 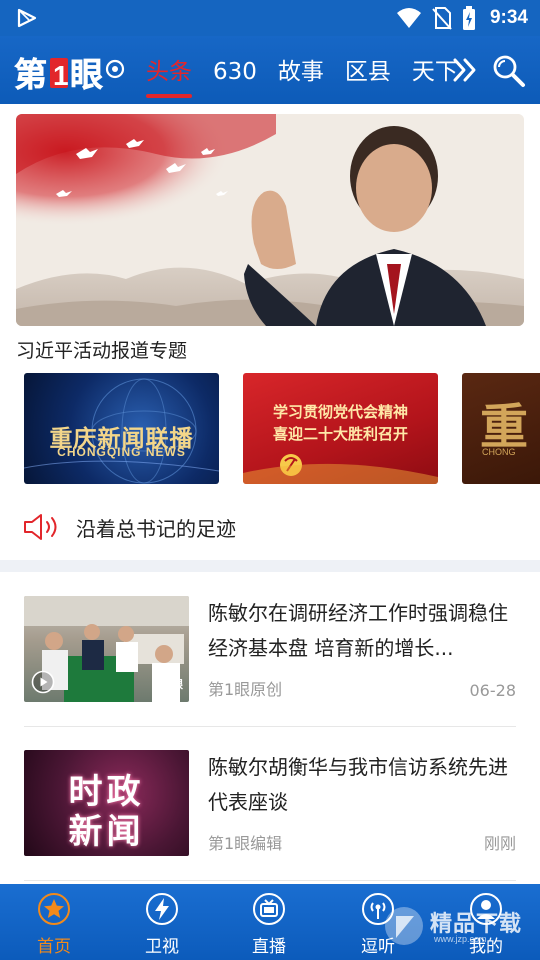 What do you see at coordinates (162, 909) in the screenshot?
I see `lightning-icon` at bounding box center [162, 909].